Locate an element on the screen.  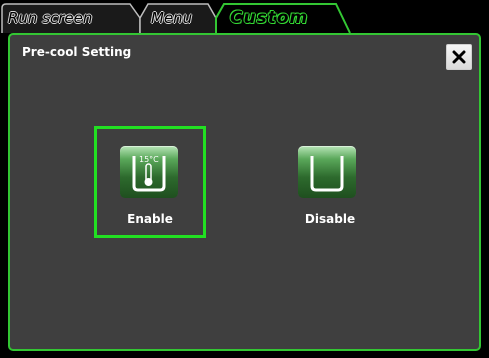
disable-option: Disable is located at coordinates (336, 182).